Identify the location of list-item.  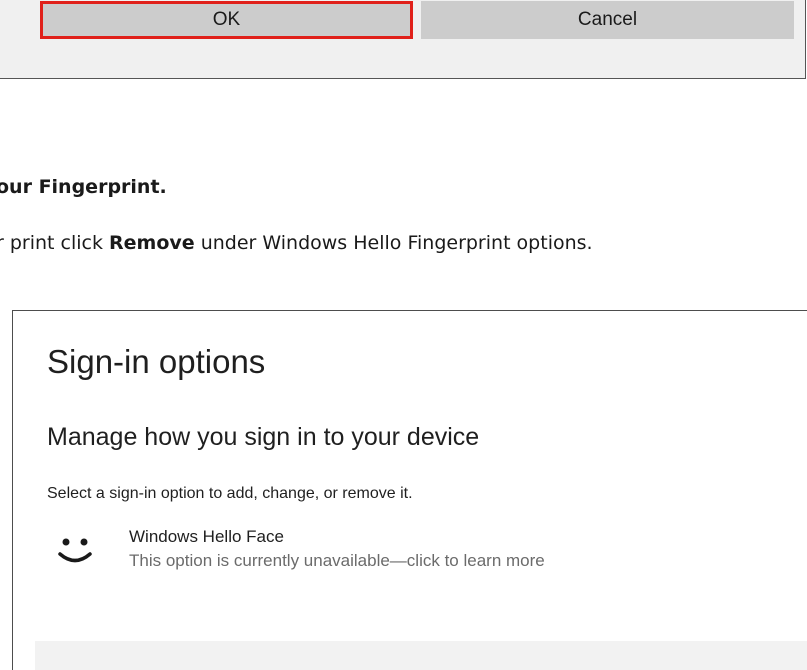
(421, 655).